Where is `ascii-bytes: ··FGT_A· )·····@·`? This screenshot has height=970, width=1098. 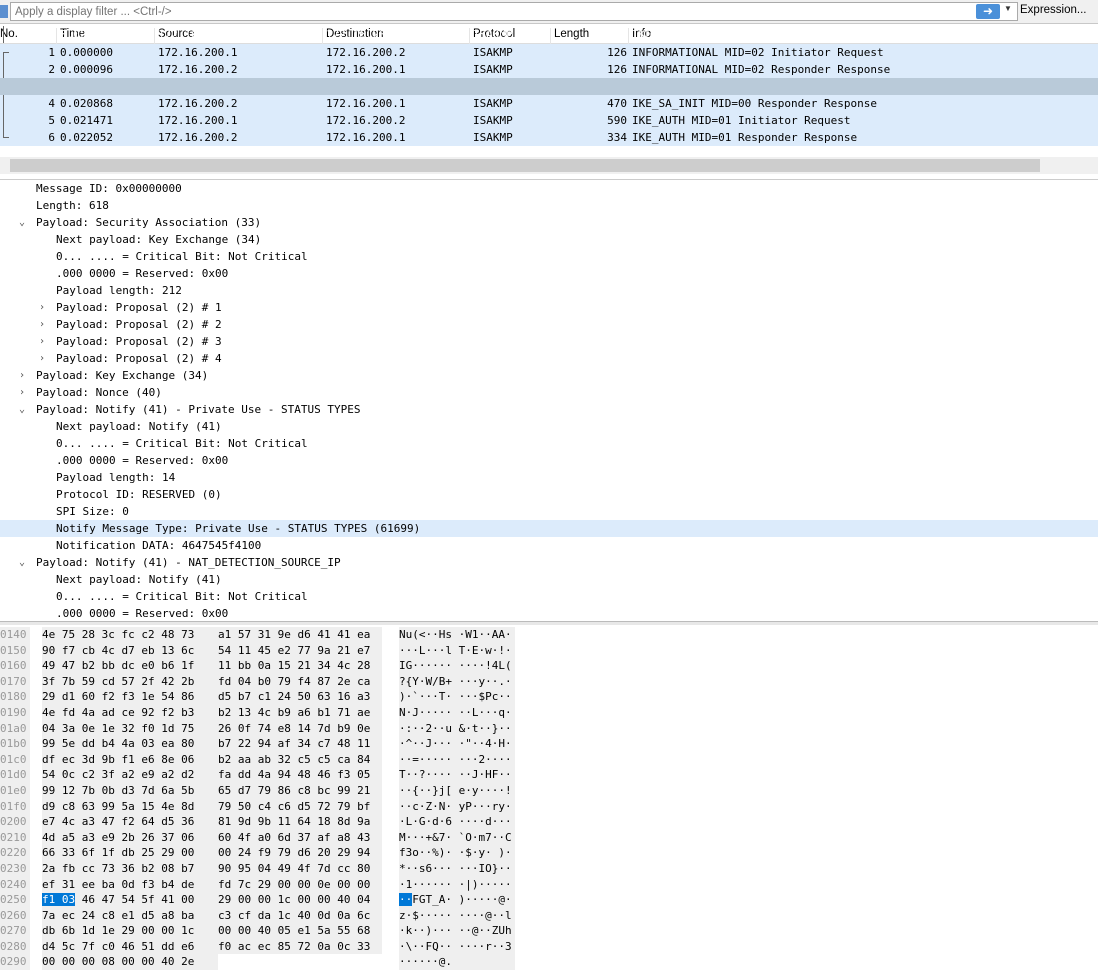
ascii-bytes: ··FGT_A· )·····@· is located at coordinates (457, 900).